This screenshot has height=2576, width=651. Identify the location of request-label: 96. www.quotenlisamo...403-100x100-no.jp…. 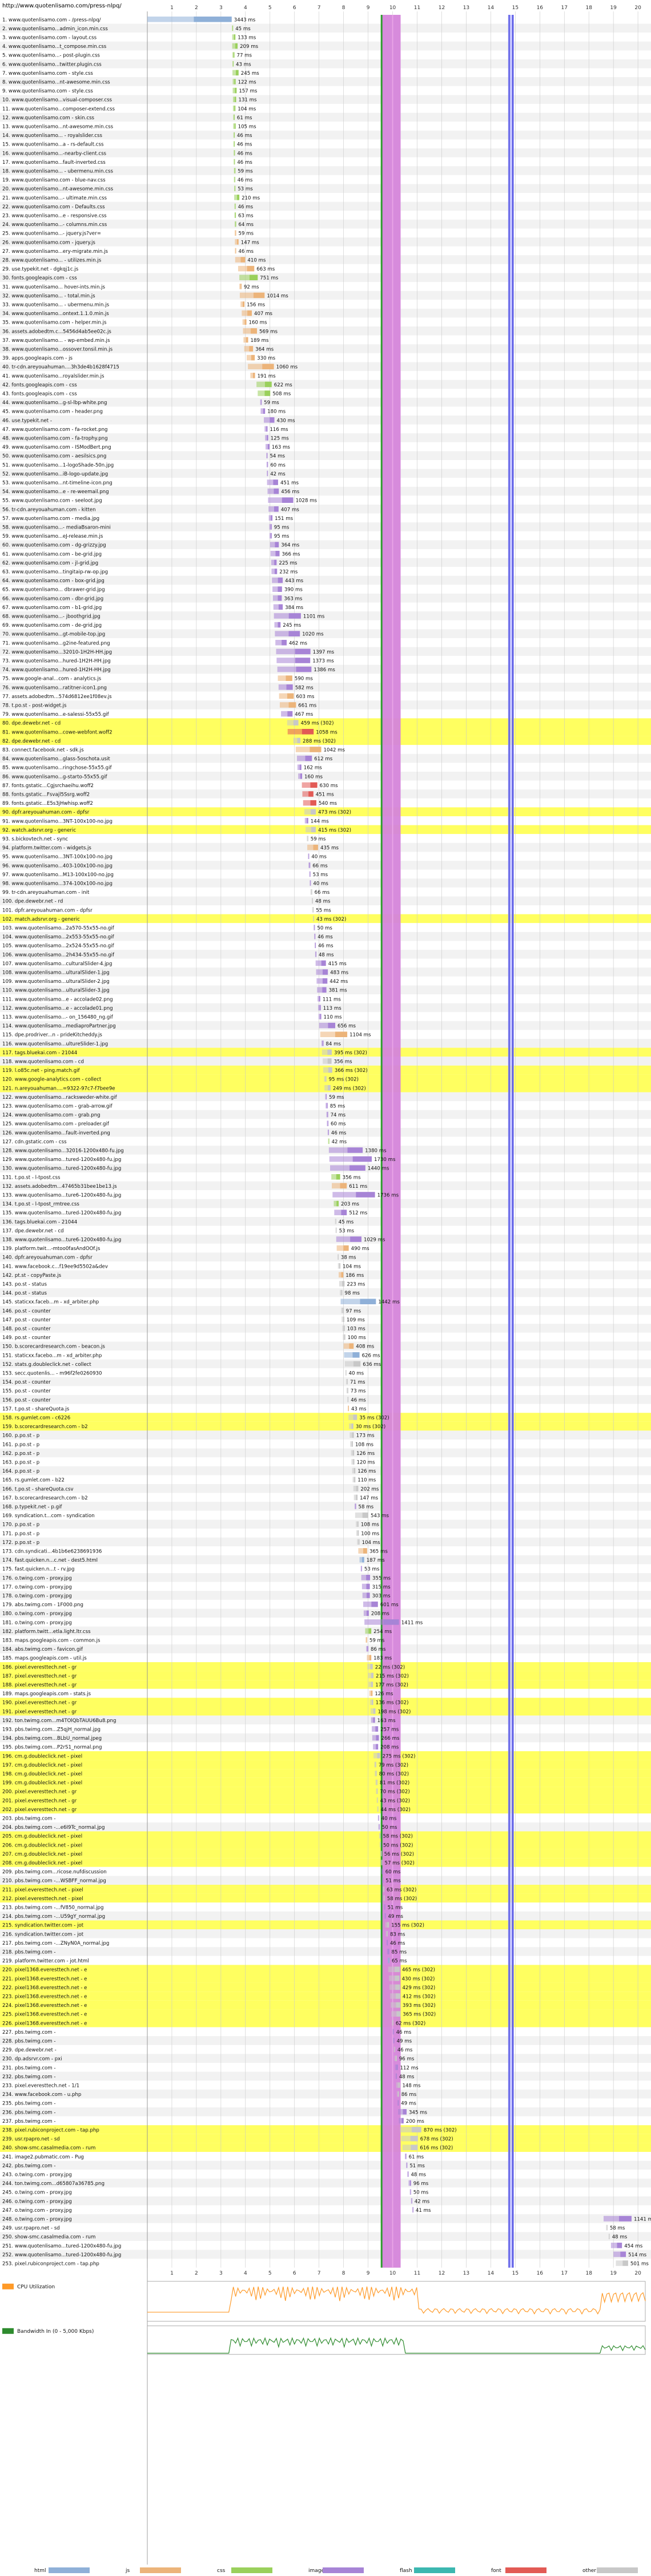
(57, 866).